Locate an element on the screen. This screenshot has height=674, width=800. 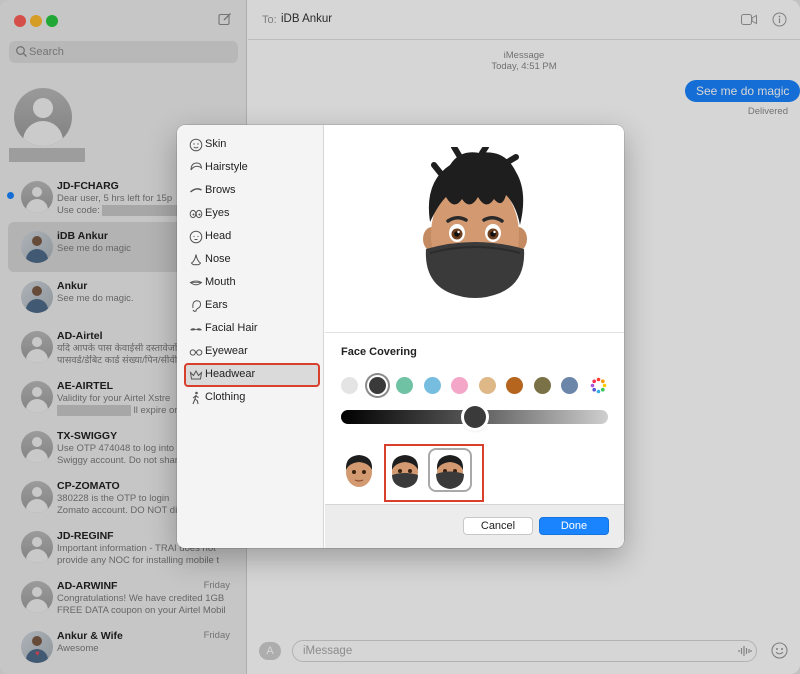
crown-icon is located at coordinates (196, 374).